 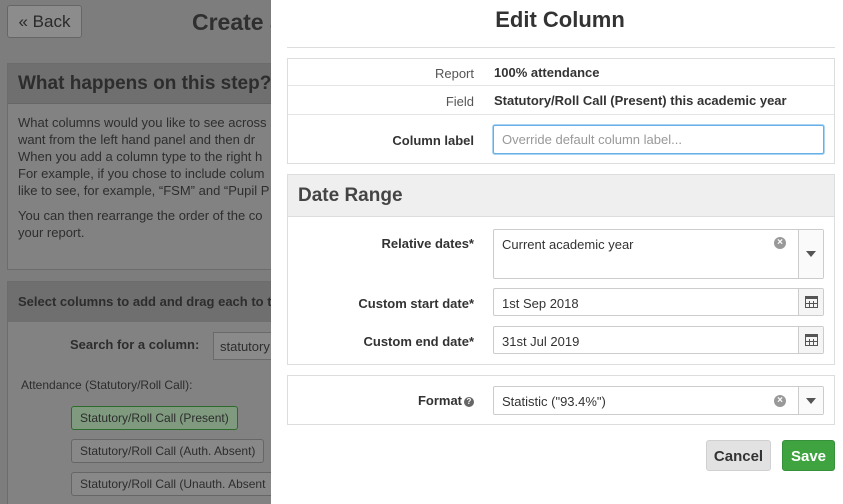 I want to click on cancel-button: Cancel, so click(x=738, y=455).